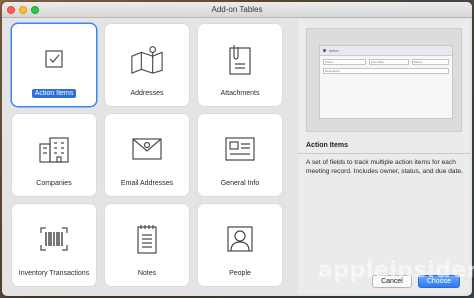  I want to click on title-bar: Add-on Tables, so click(237, 10).